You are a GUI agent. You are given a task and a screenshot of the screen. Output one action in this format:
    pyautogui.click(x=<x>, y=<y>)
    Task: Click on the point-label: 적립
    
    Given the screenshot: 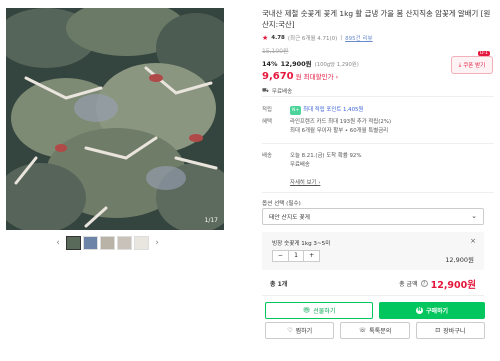 What is the action you would take?
    pyautogui.click(x=267, y=110)
    